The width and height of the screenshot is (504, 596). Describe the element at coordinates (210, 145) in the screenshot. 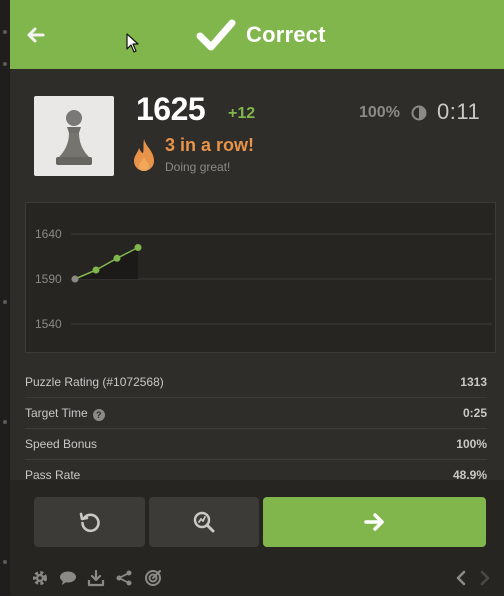

I see `streak-text: 3 in a row!` at that location.